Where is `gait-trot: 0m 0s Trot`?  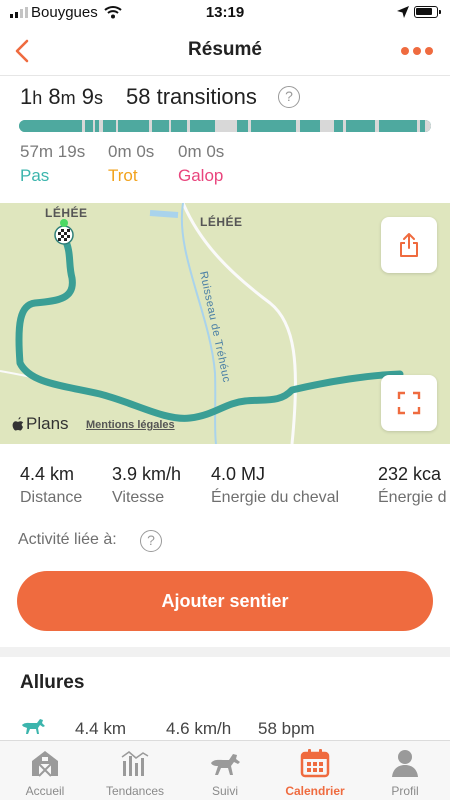
gait-trot: 0m 0s Trot is located at coordinates (131, 164).